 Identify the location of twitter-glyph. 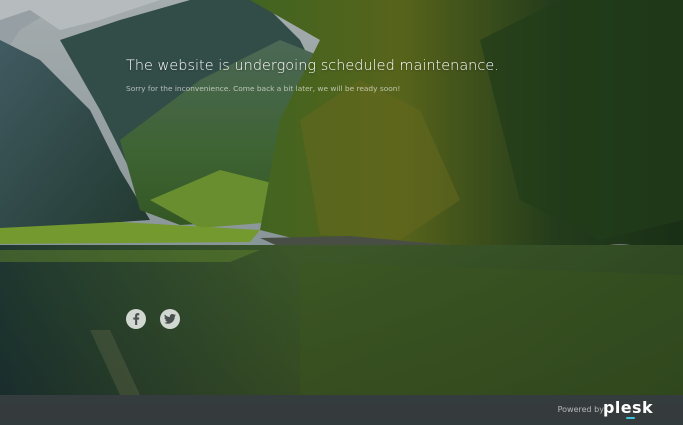
(170, 319).